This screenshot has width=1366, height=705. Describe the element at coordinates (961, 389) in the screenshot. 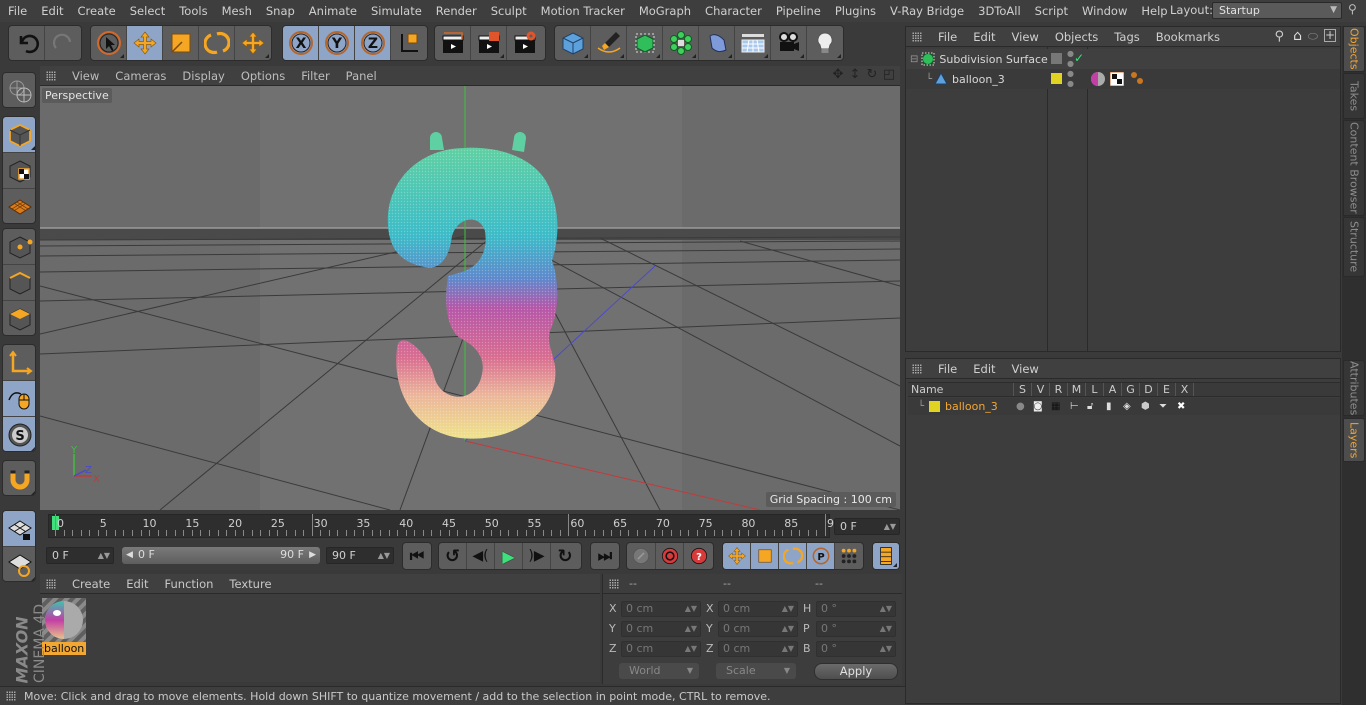

I see `col-name: Name` at that location.